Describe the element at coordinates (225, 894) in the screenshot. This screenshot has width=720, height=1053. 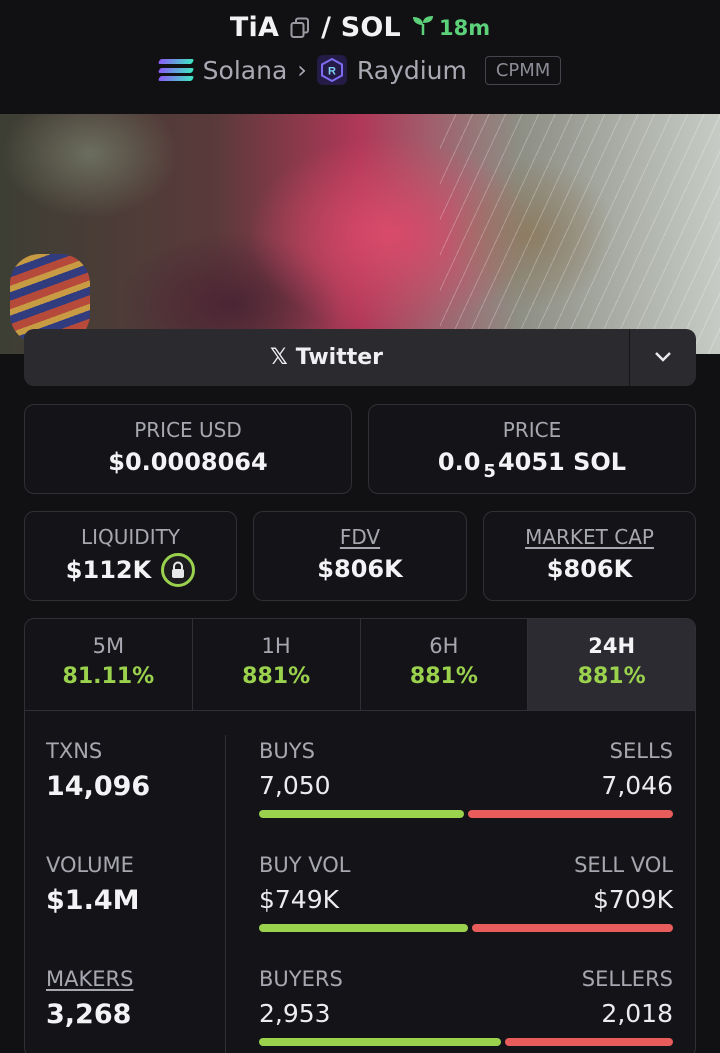
I see `stats-divider` at that location.